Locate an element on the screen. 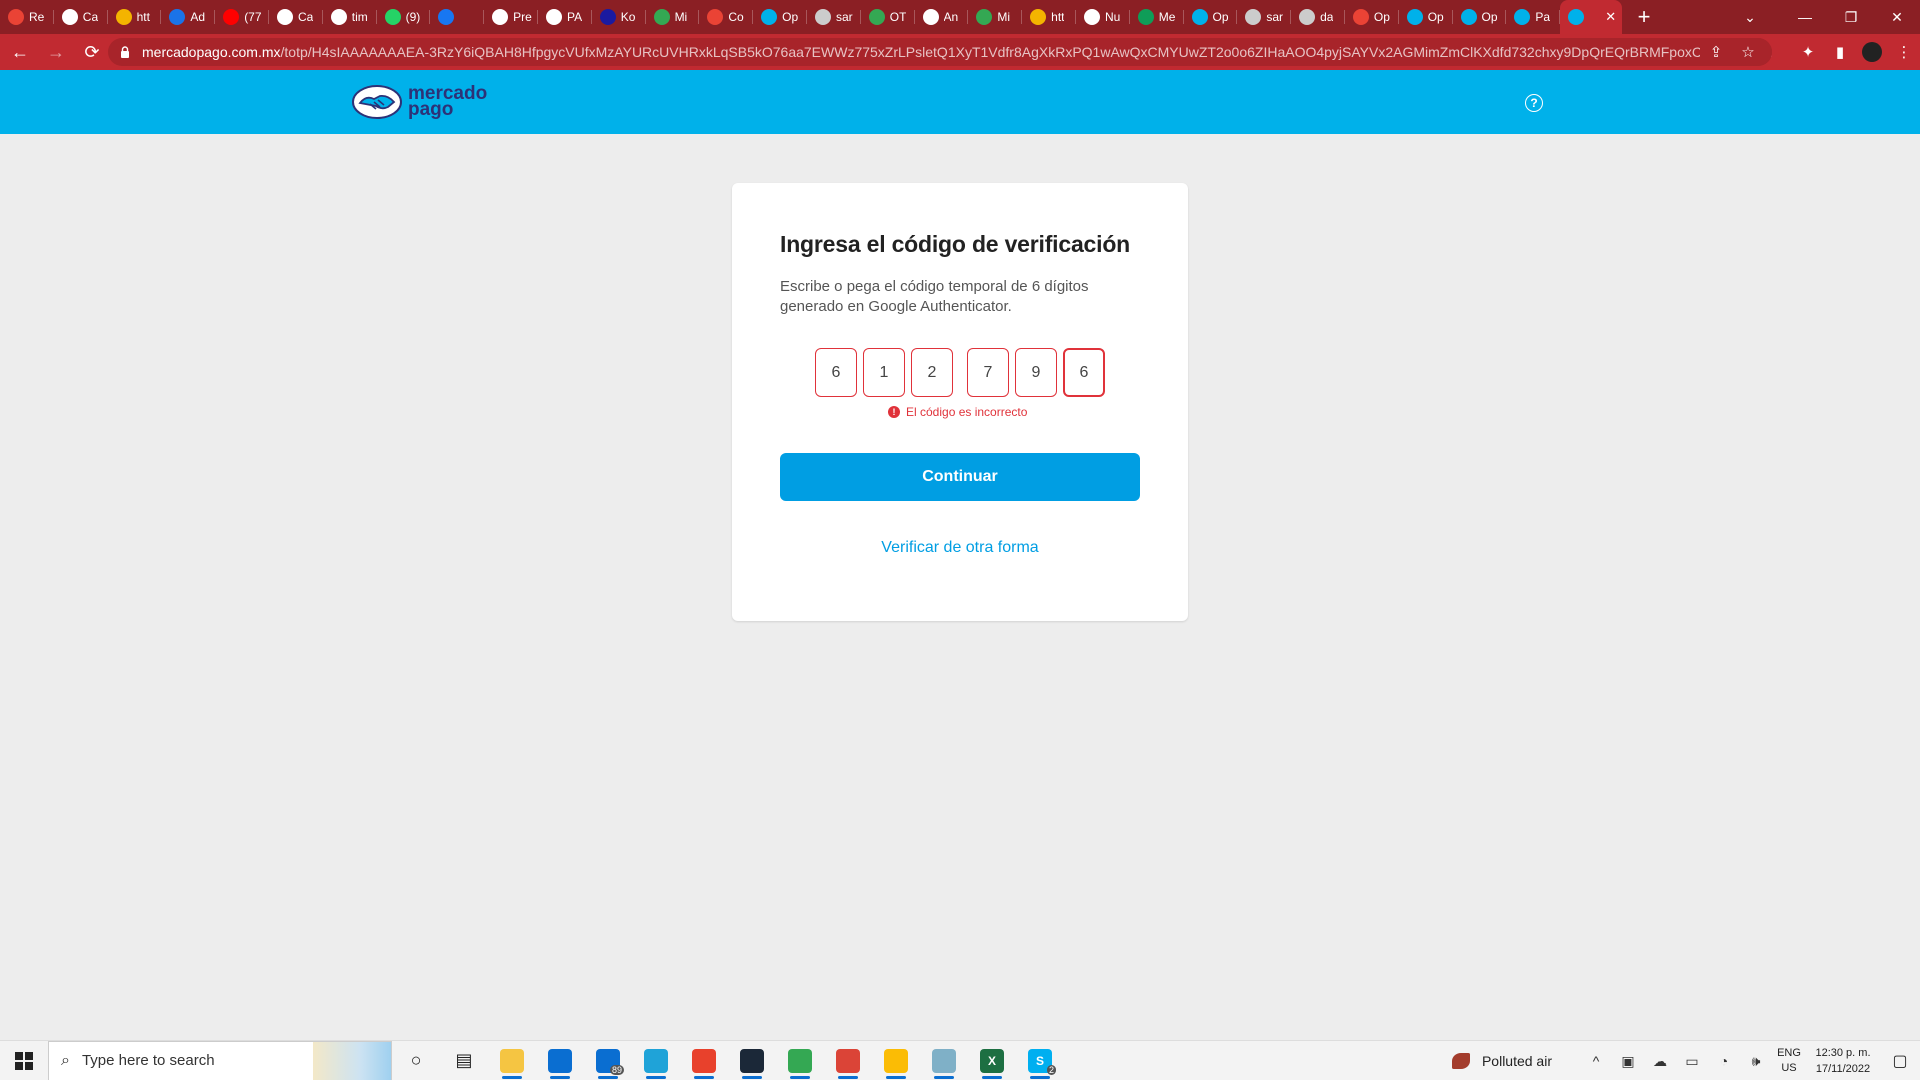  mercadopago-logo: mercado pago is located at coordinates (419, 101).